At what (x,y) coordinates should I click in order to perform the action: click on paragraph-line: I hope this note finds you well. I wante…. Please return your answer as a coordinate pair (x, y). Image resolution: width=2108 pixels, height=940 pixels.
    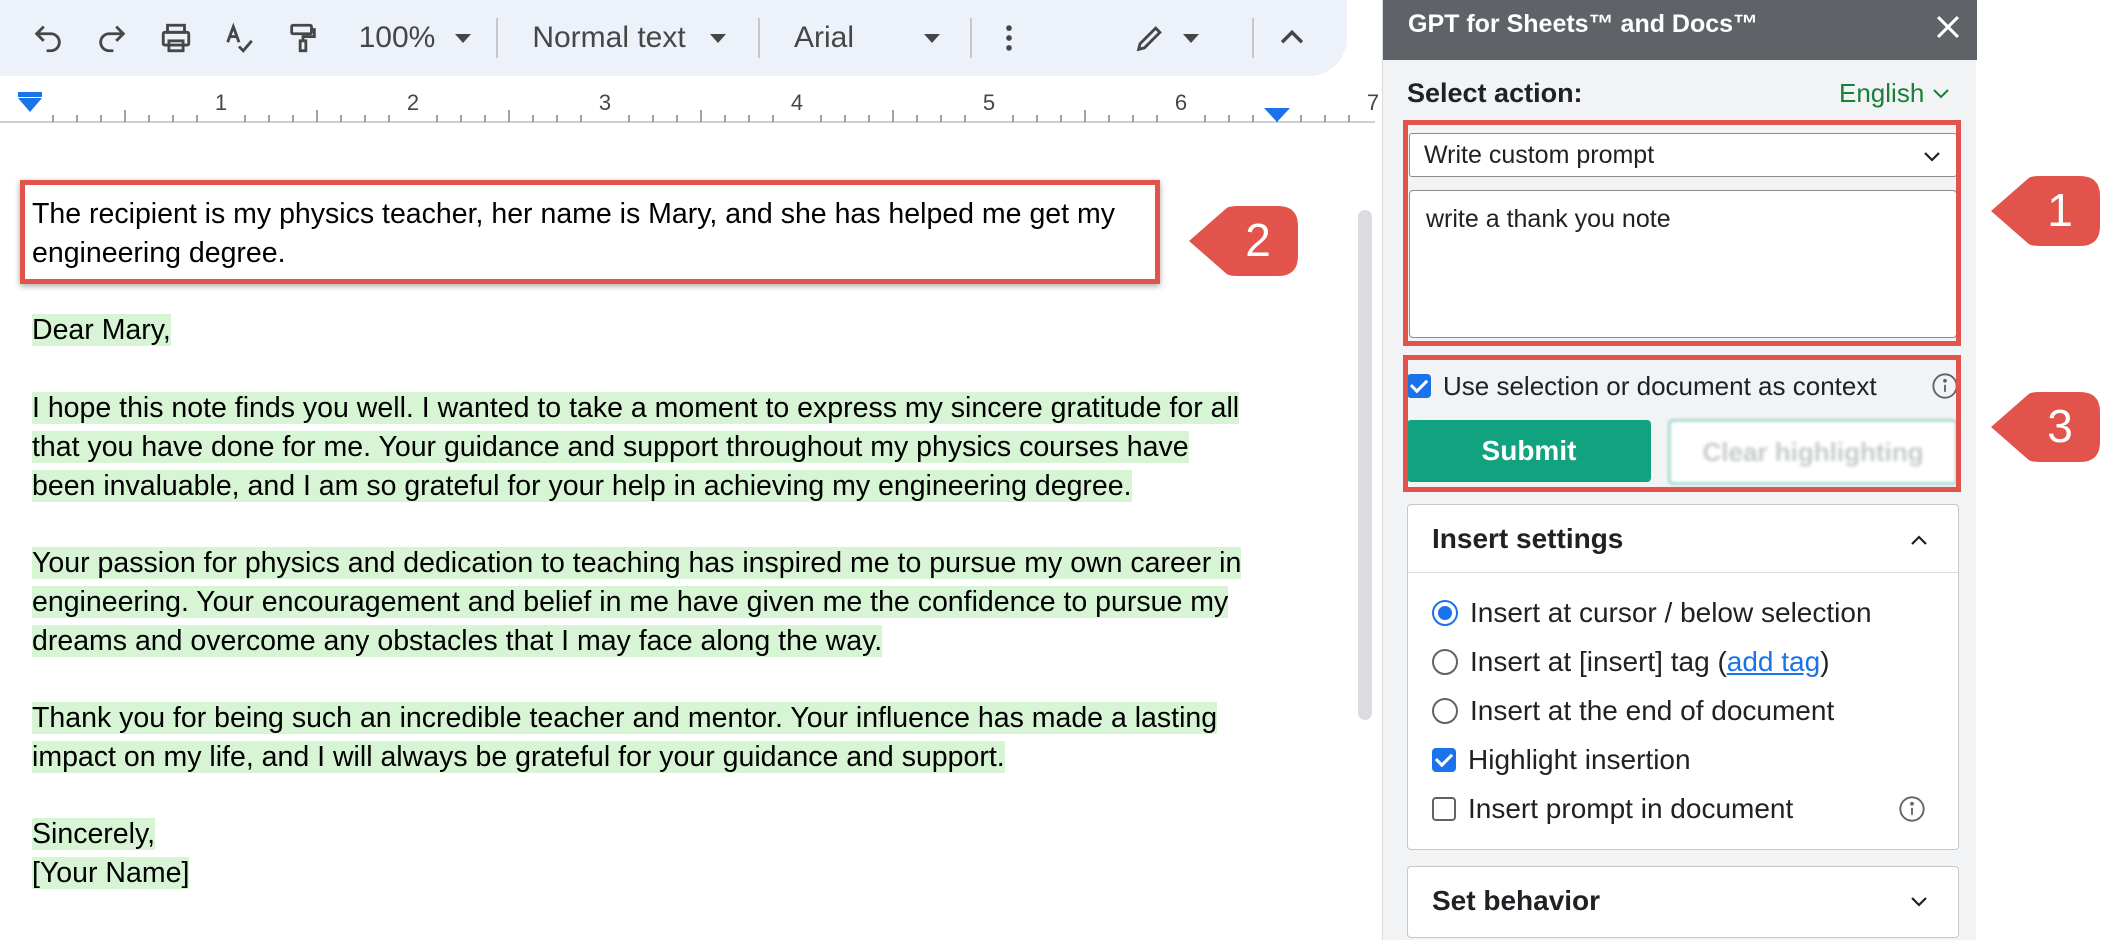
    Looking at the image, I should click on (636, 408).